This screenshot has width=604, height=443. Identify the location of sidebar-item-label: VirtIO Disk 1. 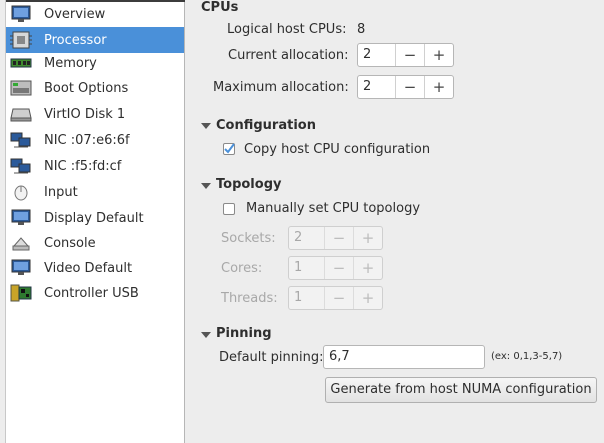
(85, 114).